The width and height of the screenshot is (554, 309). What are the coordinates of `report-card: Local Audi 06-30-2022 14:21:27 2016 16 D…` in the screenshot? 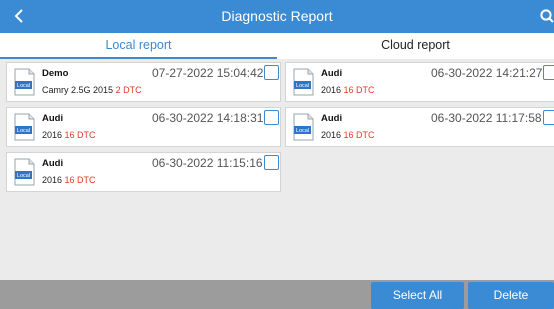 It's located at (419, 82).